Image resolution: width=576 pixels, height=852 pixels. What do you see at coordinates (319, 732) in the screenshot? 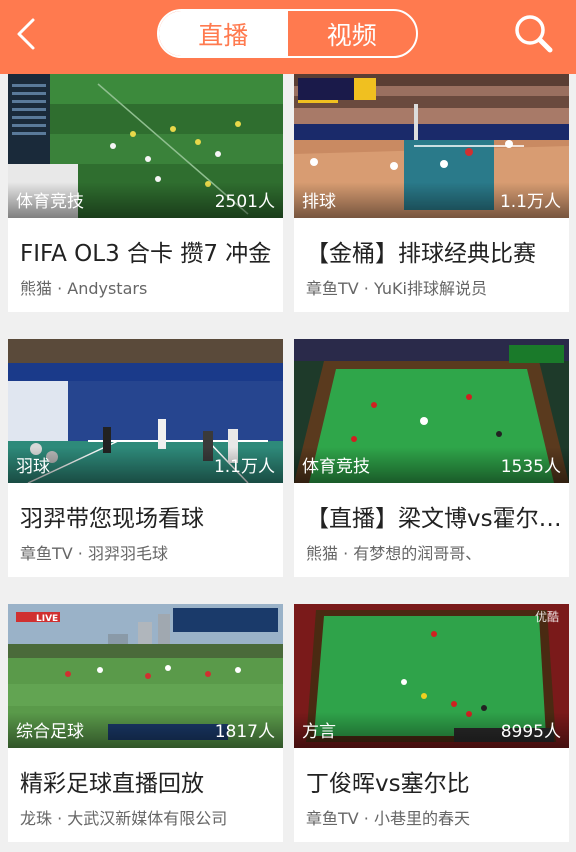
I see `category-label: 方言` at bounding box center [319, 732].